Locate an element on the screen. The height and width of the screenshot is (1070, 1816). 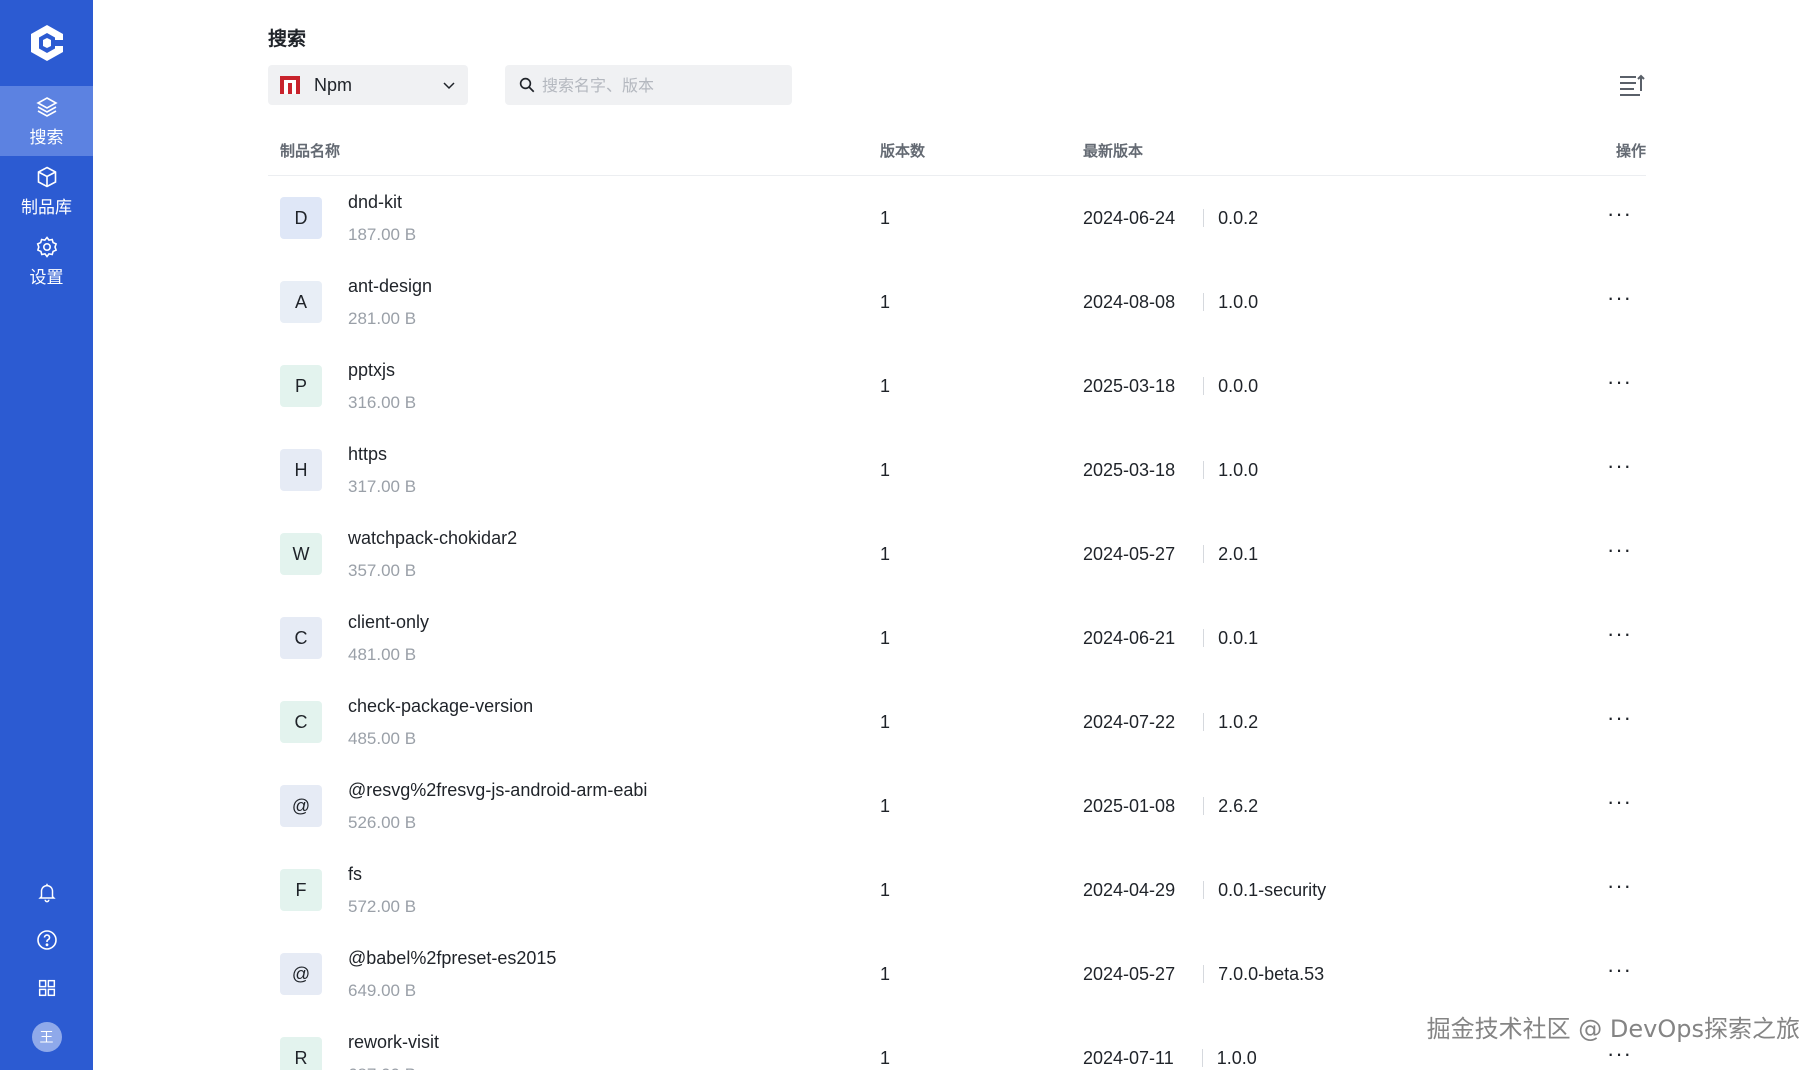
name-block: check-package-version 485.00 B is located at coordinates (440, 722).